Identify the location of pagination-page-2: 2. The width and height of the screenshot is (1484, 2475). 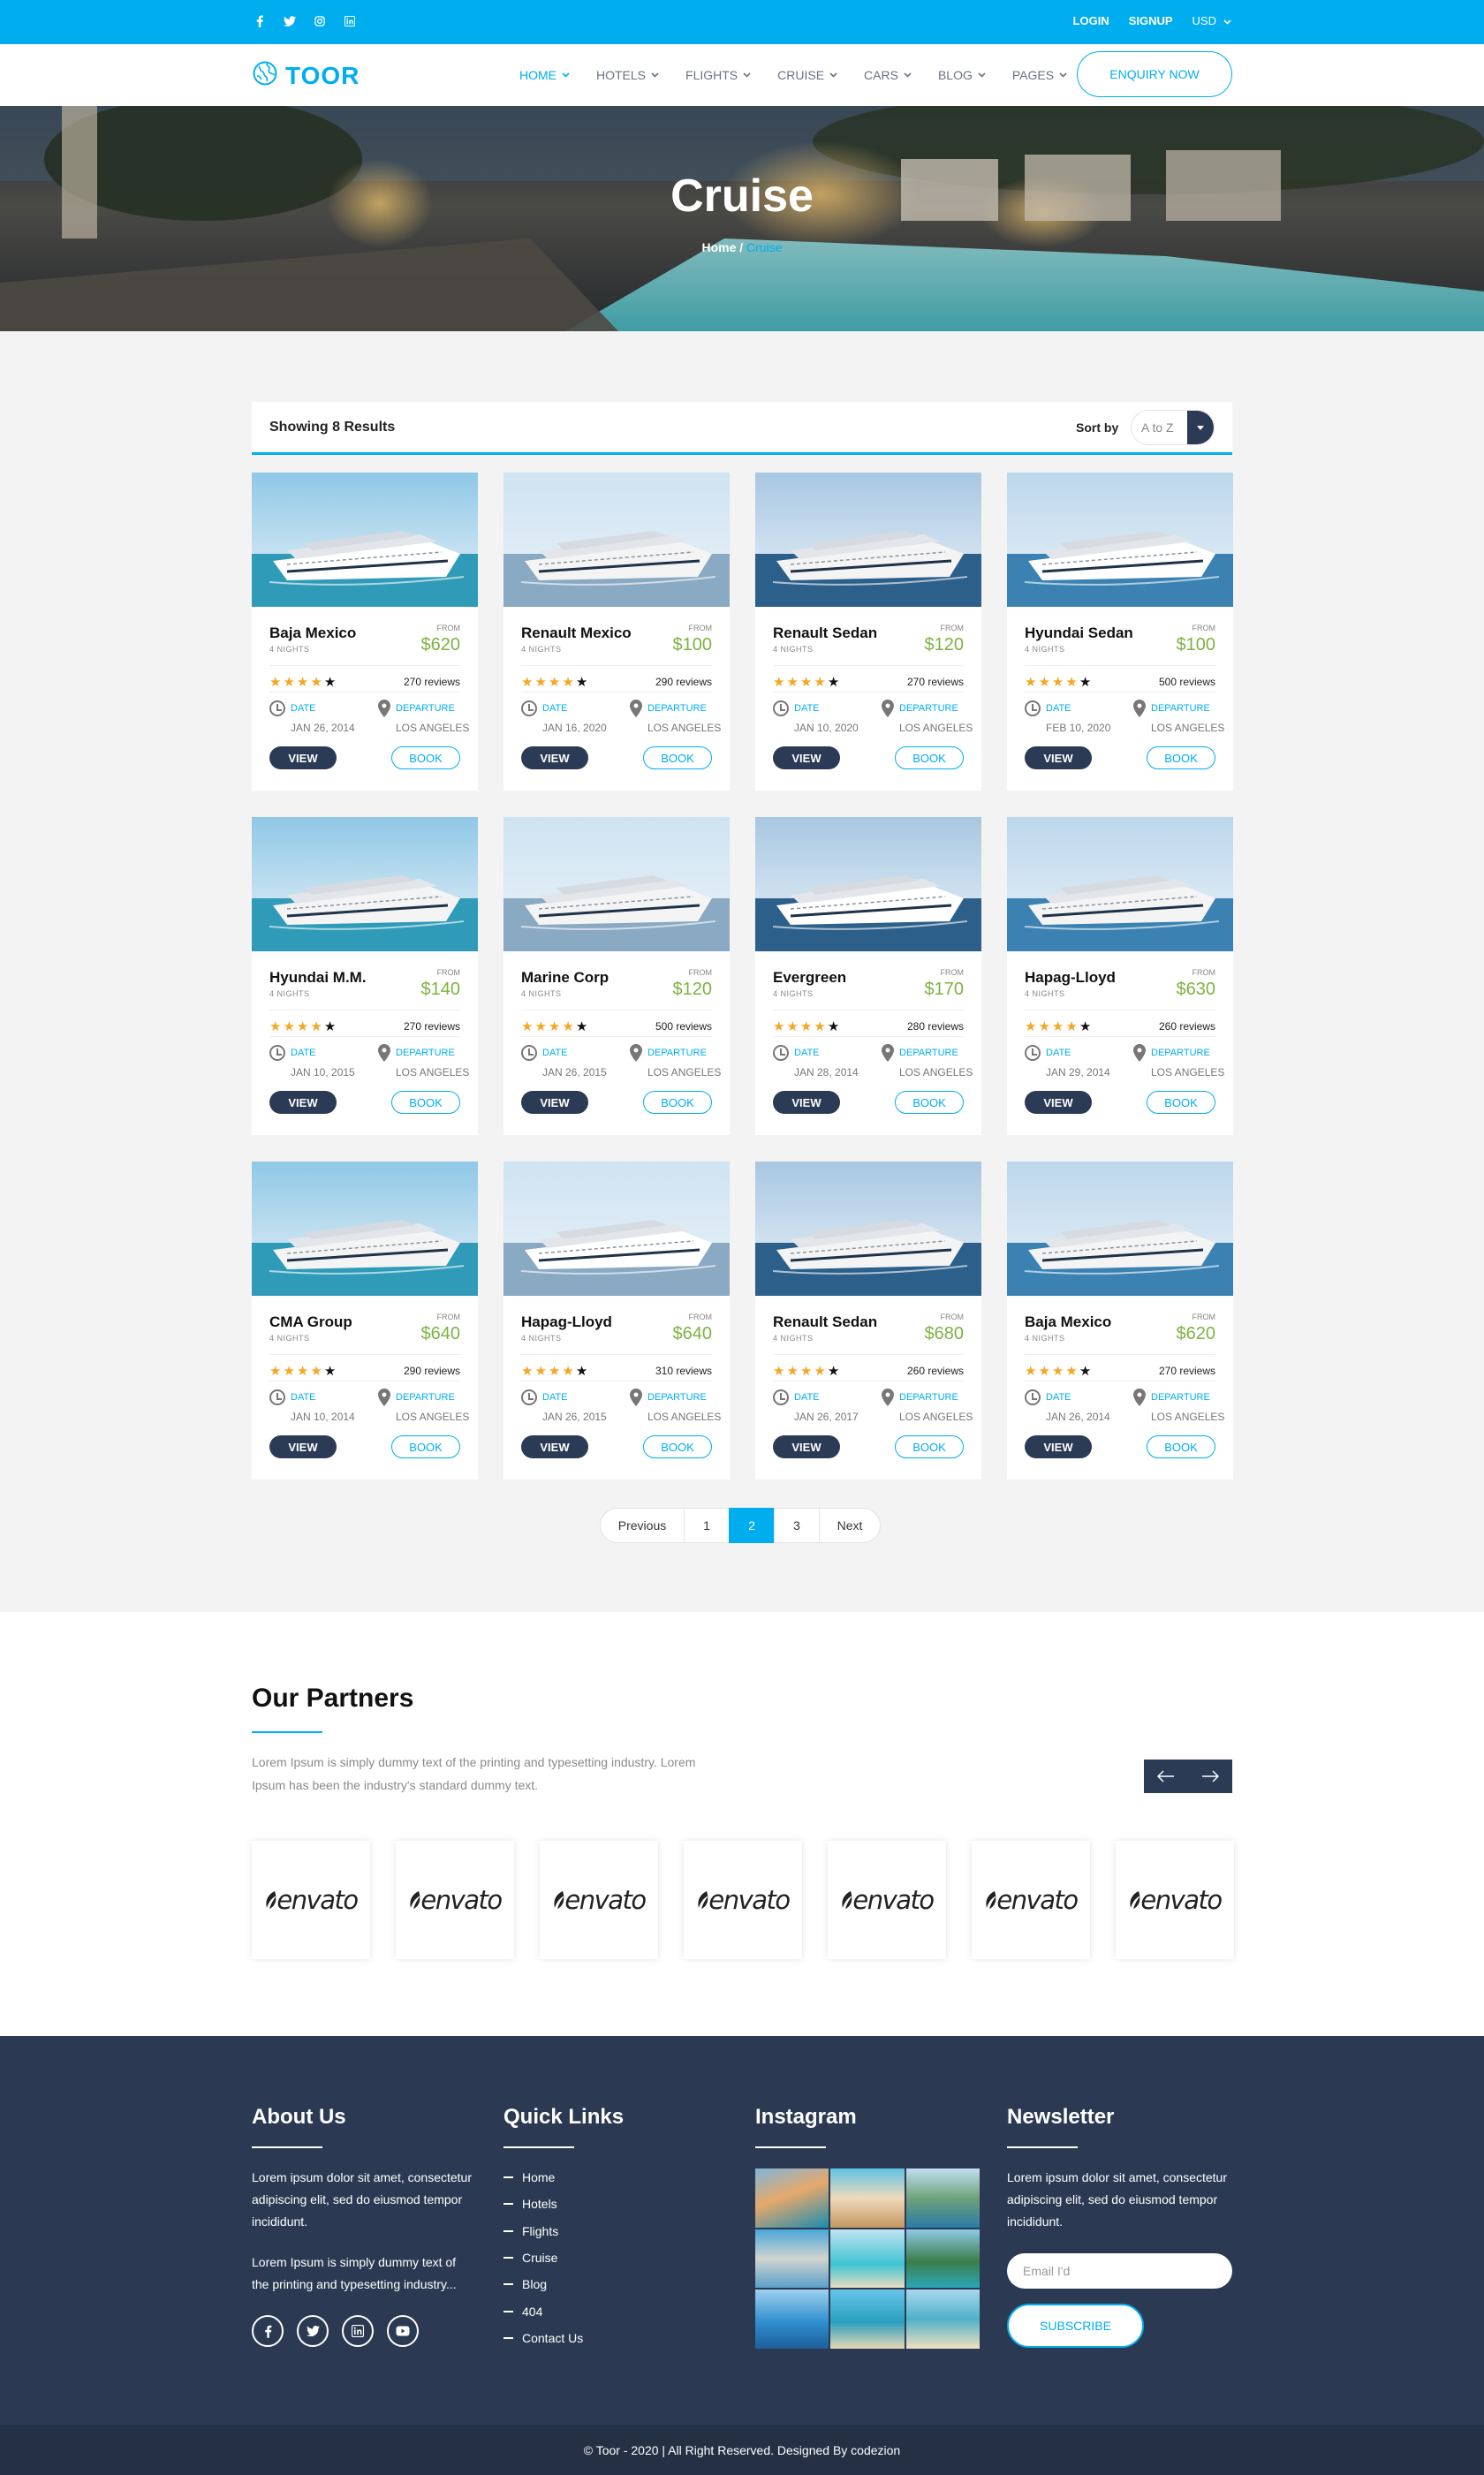
(752, 1525).